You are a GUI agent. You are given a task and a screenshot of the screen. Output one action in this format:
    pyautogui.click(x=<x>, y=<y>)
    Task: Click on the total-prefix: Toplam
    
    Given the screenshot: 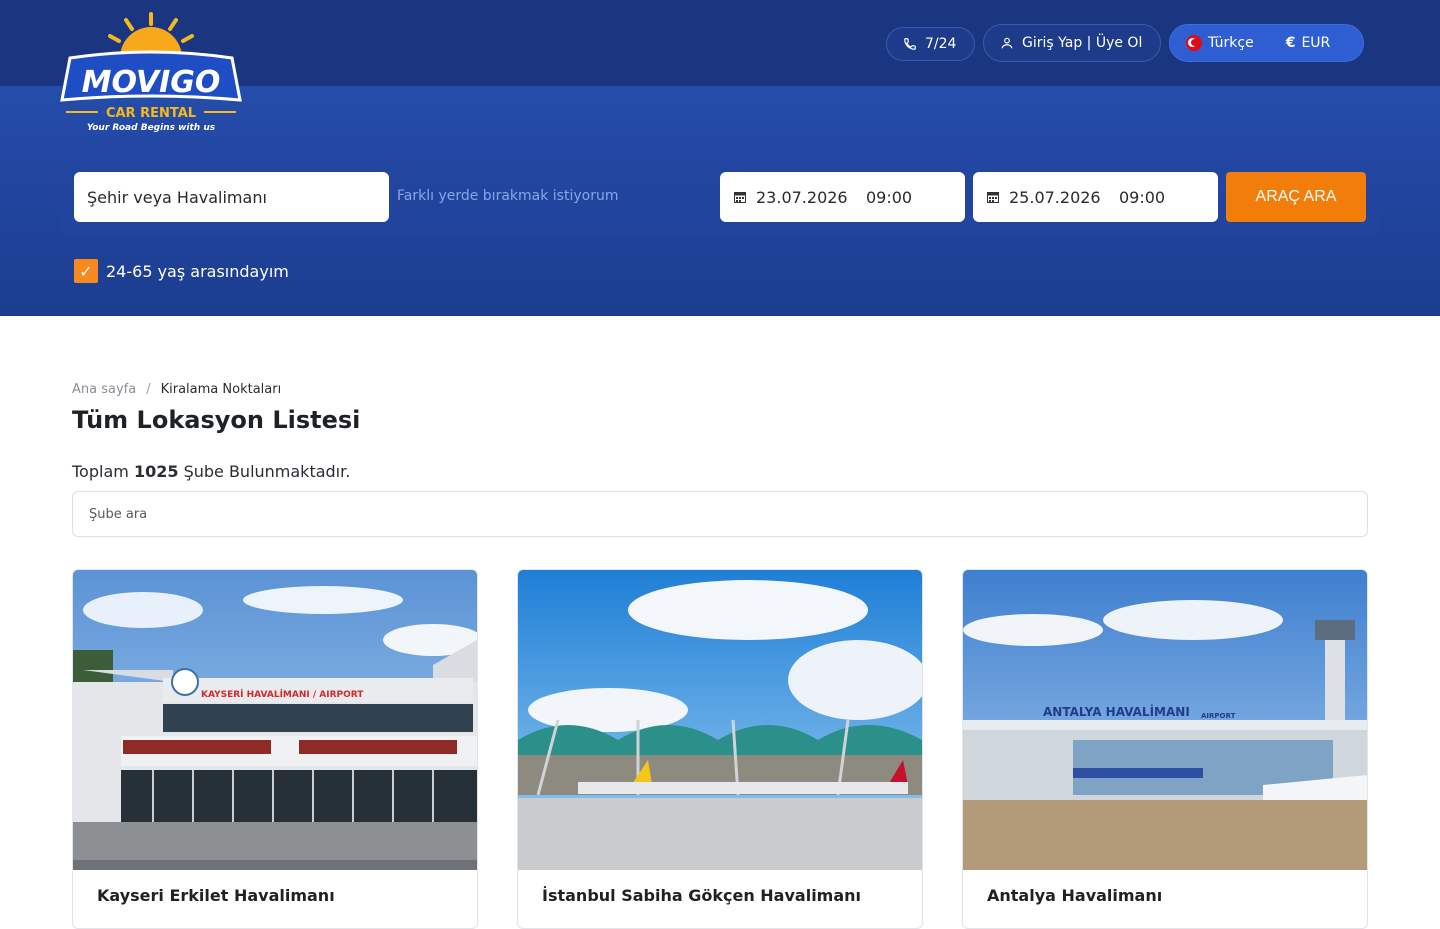 What is the action you would take?
    pyautogui.click(x=100, y=471)
    